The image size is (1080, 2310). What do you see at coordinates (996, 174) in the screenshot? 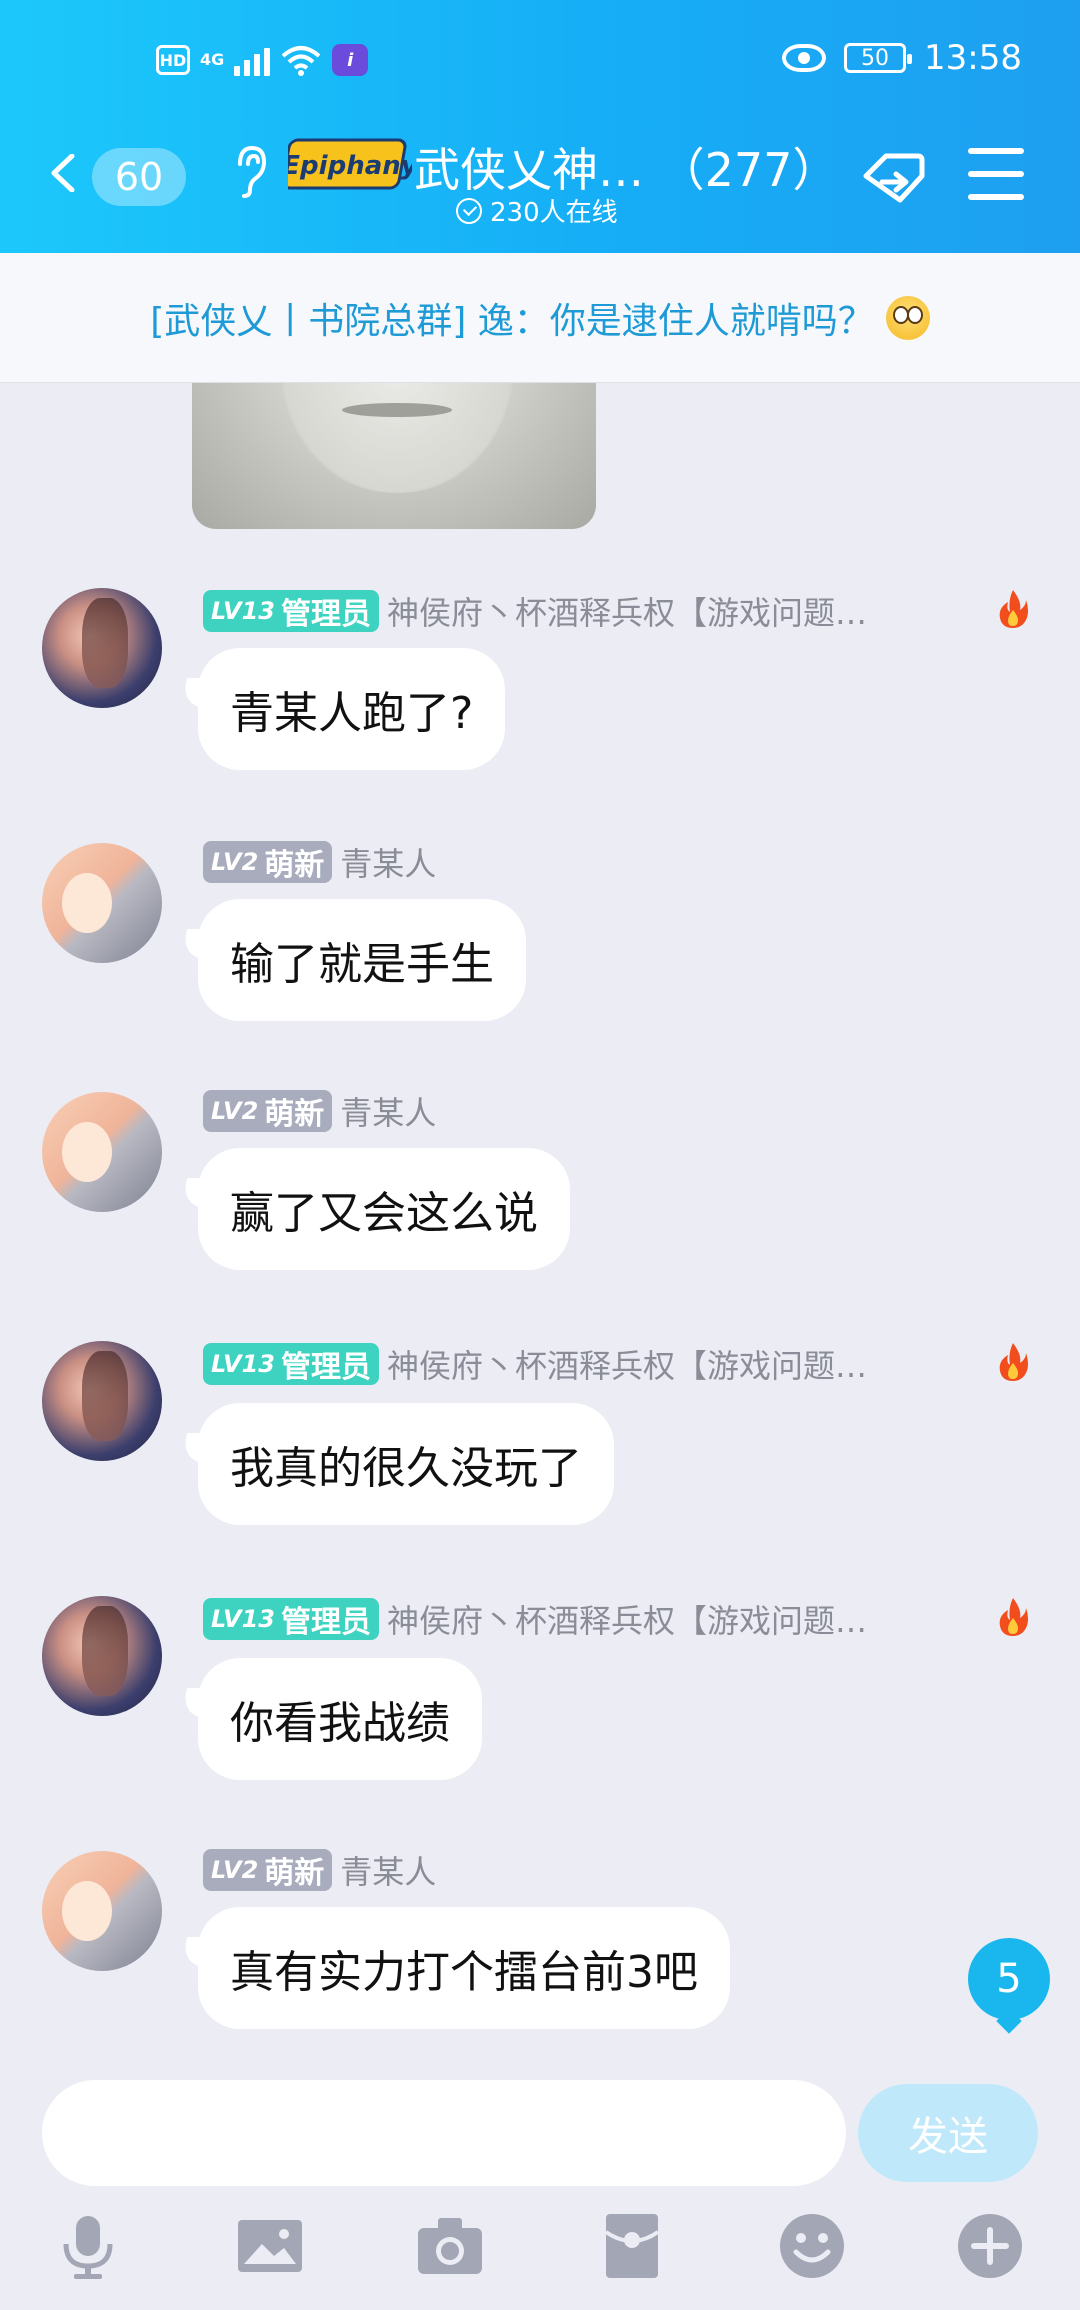
I see `menu-icon` at bounding box center [996, 174].